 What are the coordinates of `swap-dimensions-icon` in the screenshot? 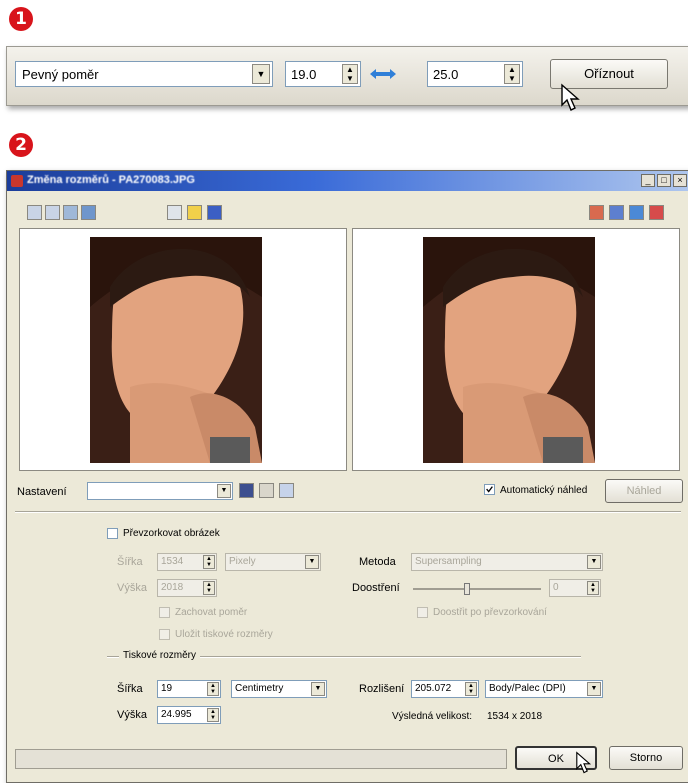 It's located at (383, 74).